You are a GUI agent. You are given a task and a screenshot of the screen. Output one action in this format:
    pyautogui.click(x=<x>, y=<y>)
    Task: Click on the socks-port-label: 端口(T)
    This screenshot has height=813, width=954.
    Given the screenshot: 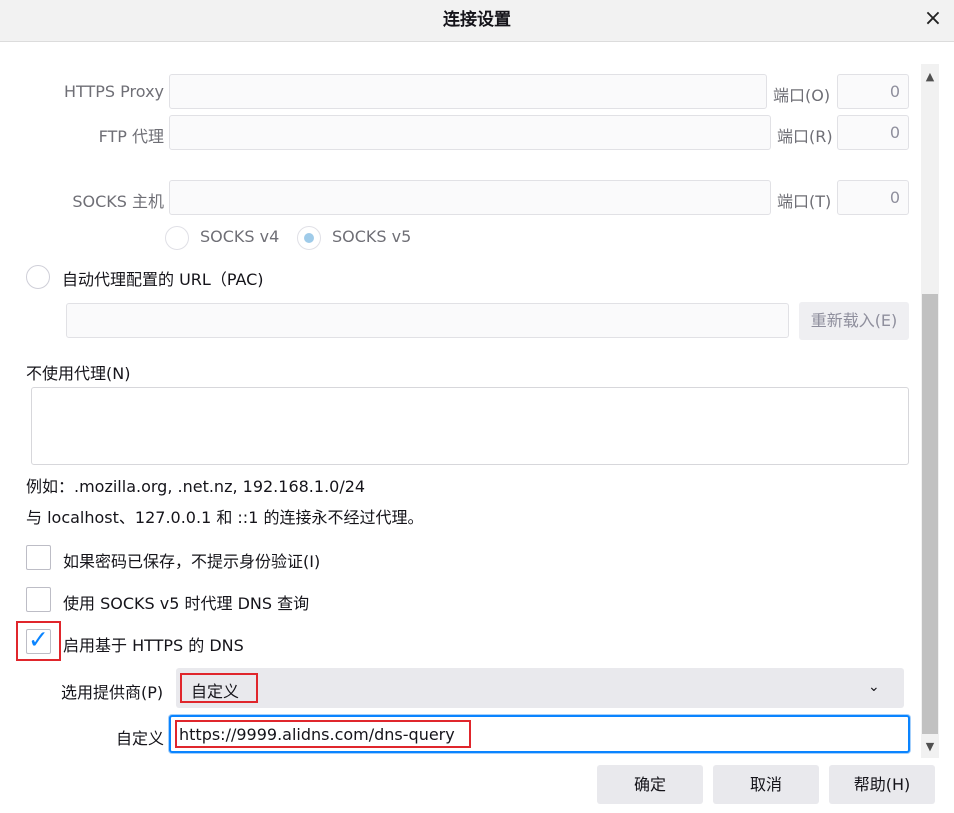 What is the action you would take?
    pyautogui.click(x=804, y=201)
    